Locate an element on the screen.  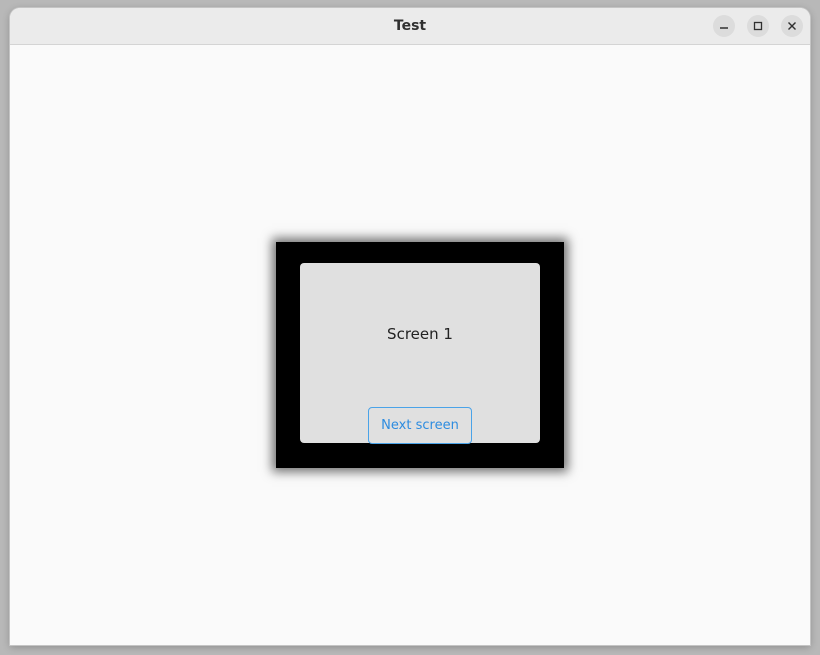
screen-frame: Screen 1 Next screen is located at coordinates (420, 355).